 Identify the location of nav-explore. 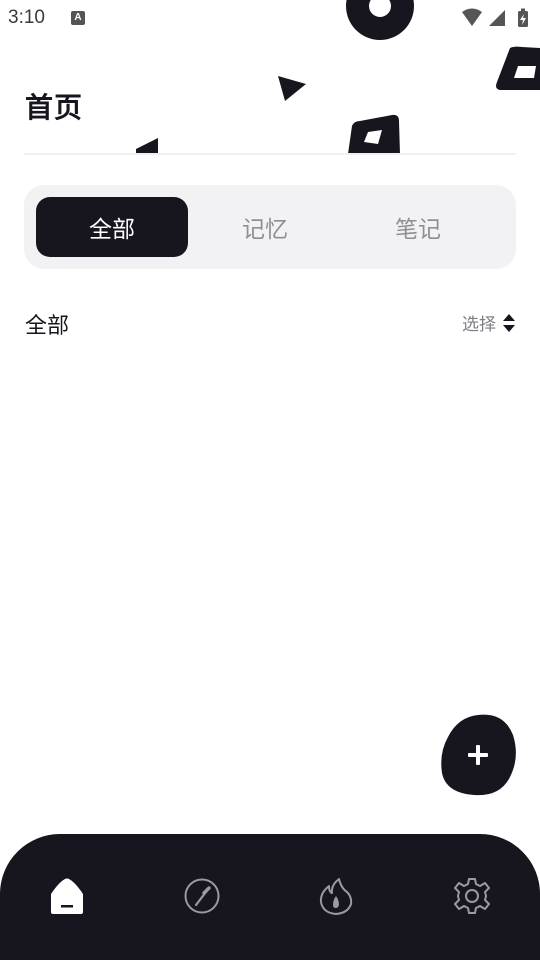
(202, 896).